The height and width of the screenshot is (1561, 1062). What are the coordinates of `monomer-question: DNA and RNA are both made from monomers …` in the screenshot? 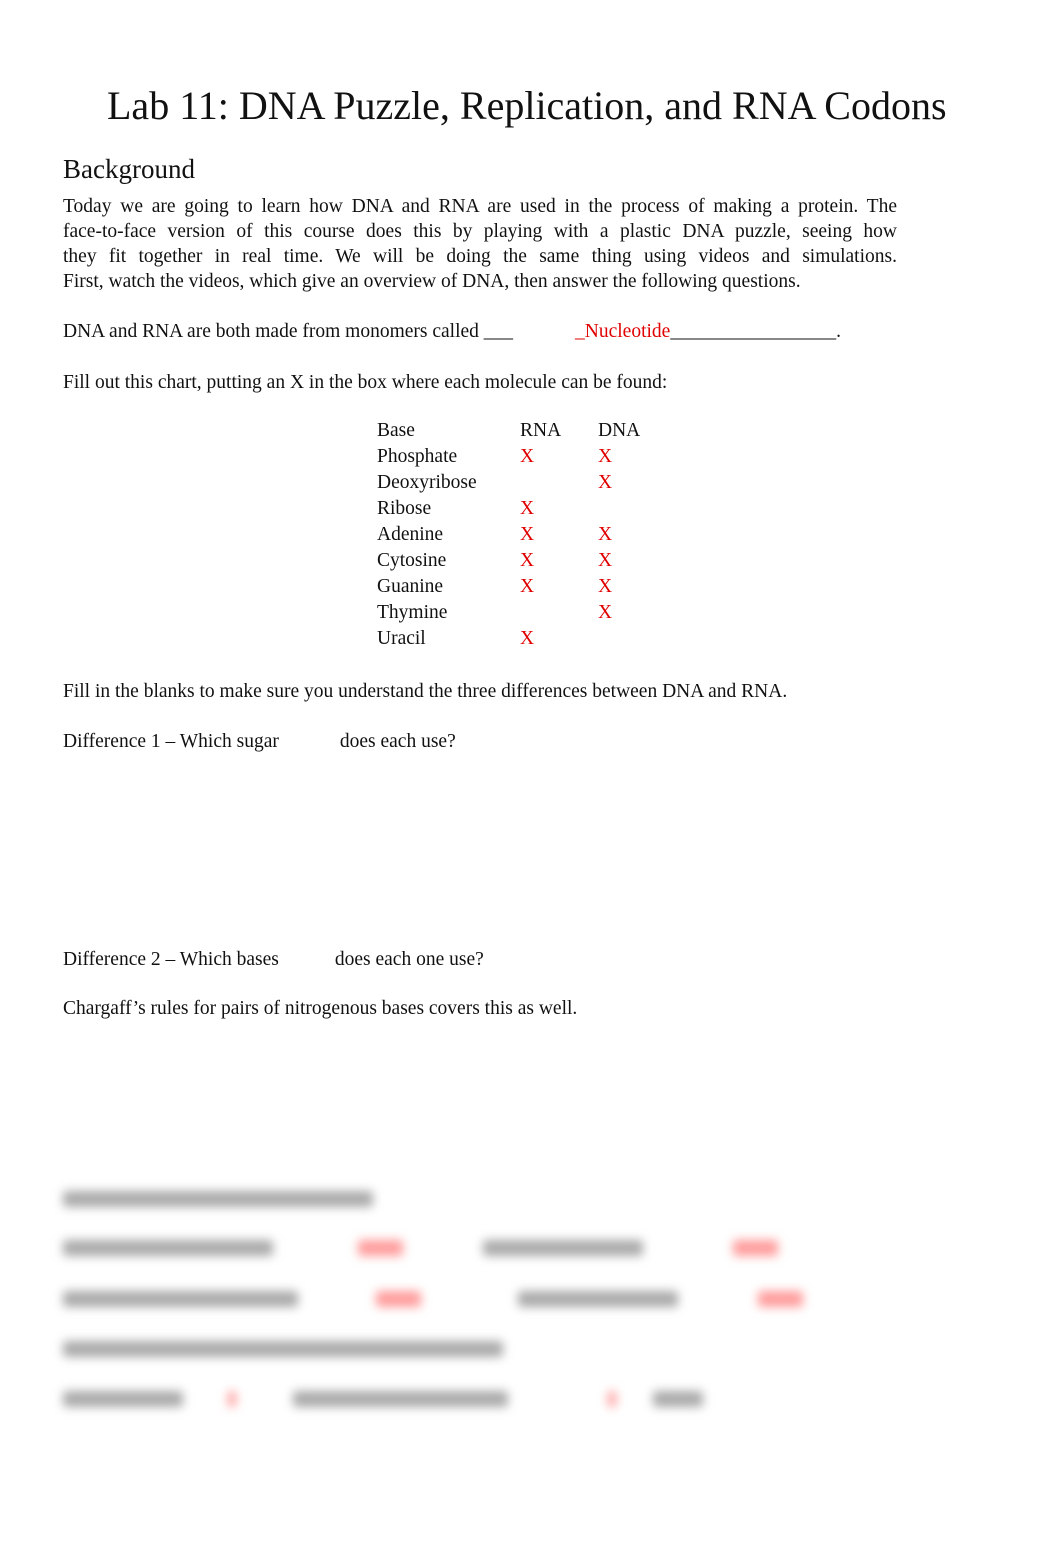 It's located at (452, 331).